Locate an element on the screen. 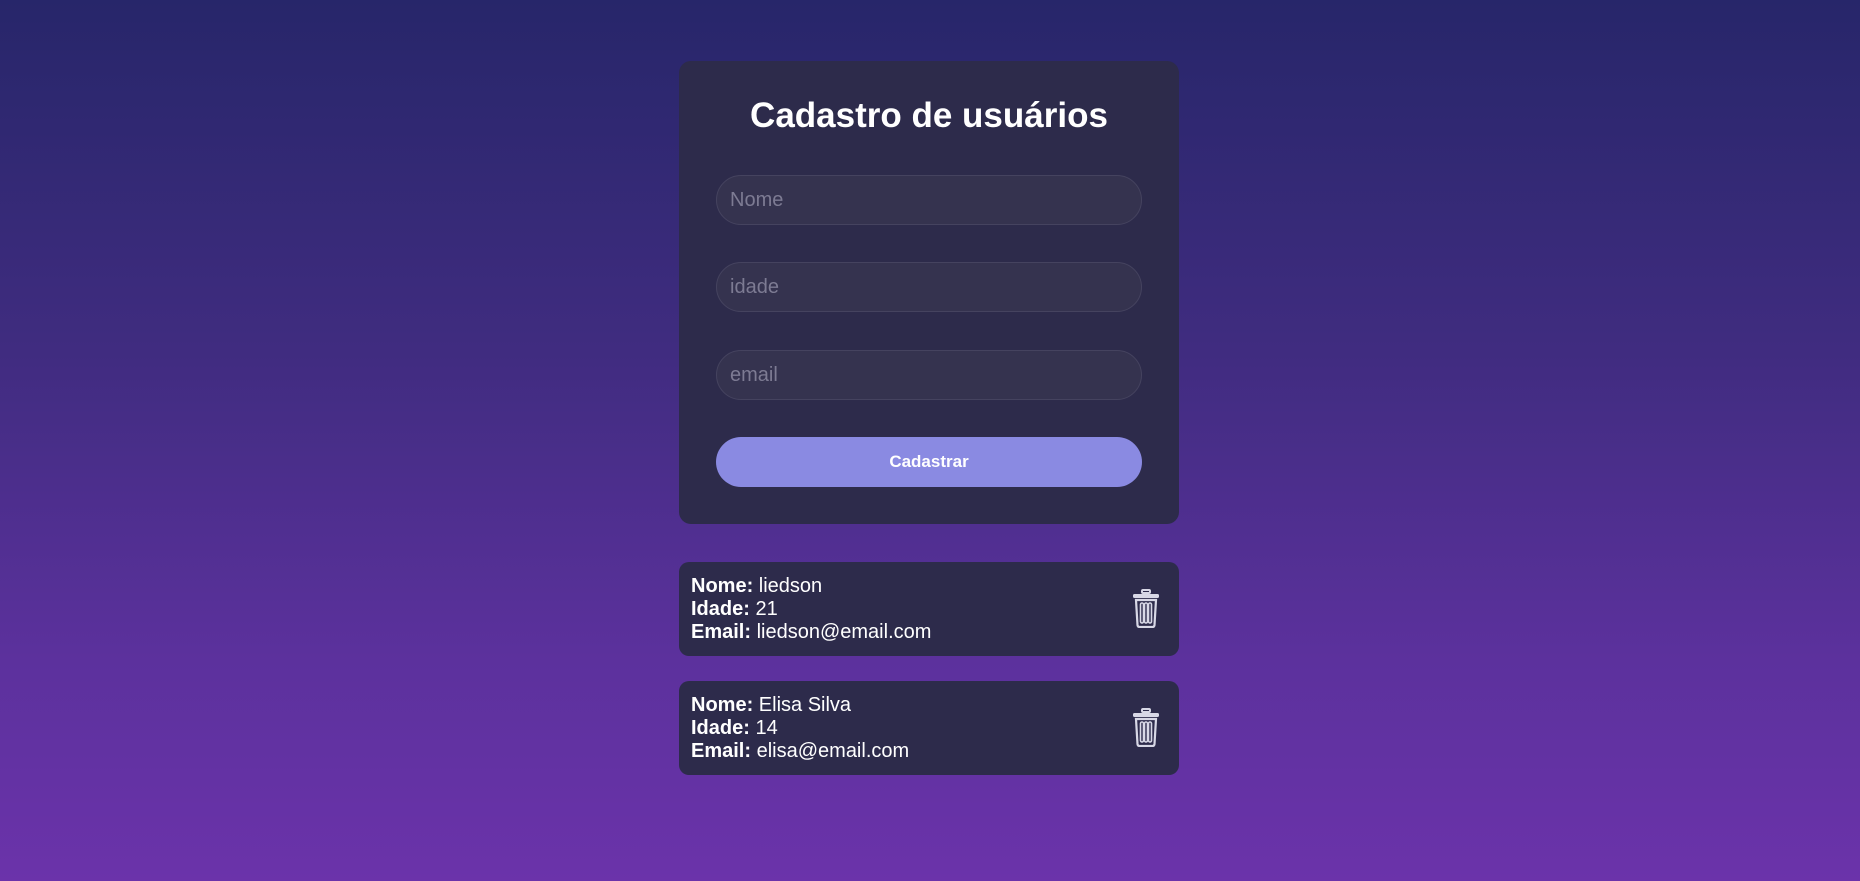 This screenshot has height=881, width=1860. user-age-row: Idade: 21 is located at coordinates (929, 609).